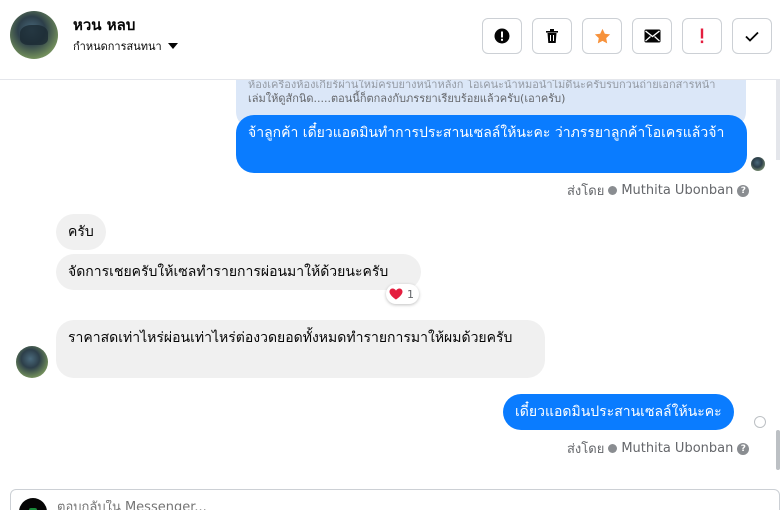 The width and height of the screenshot is (780, 510). I want to click on conversation-assign-dropdown: กำหนดการสนทนา, so click(125, 46).